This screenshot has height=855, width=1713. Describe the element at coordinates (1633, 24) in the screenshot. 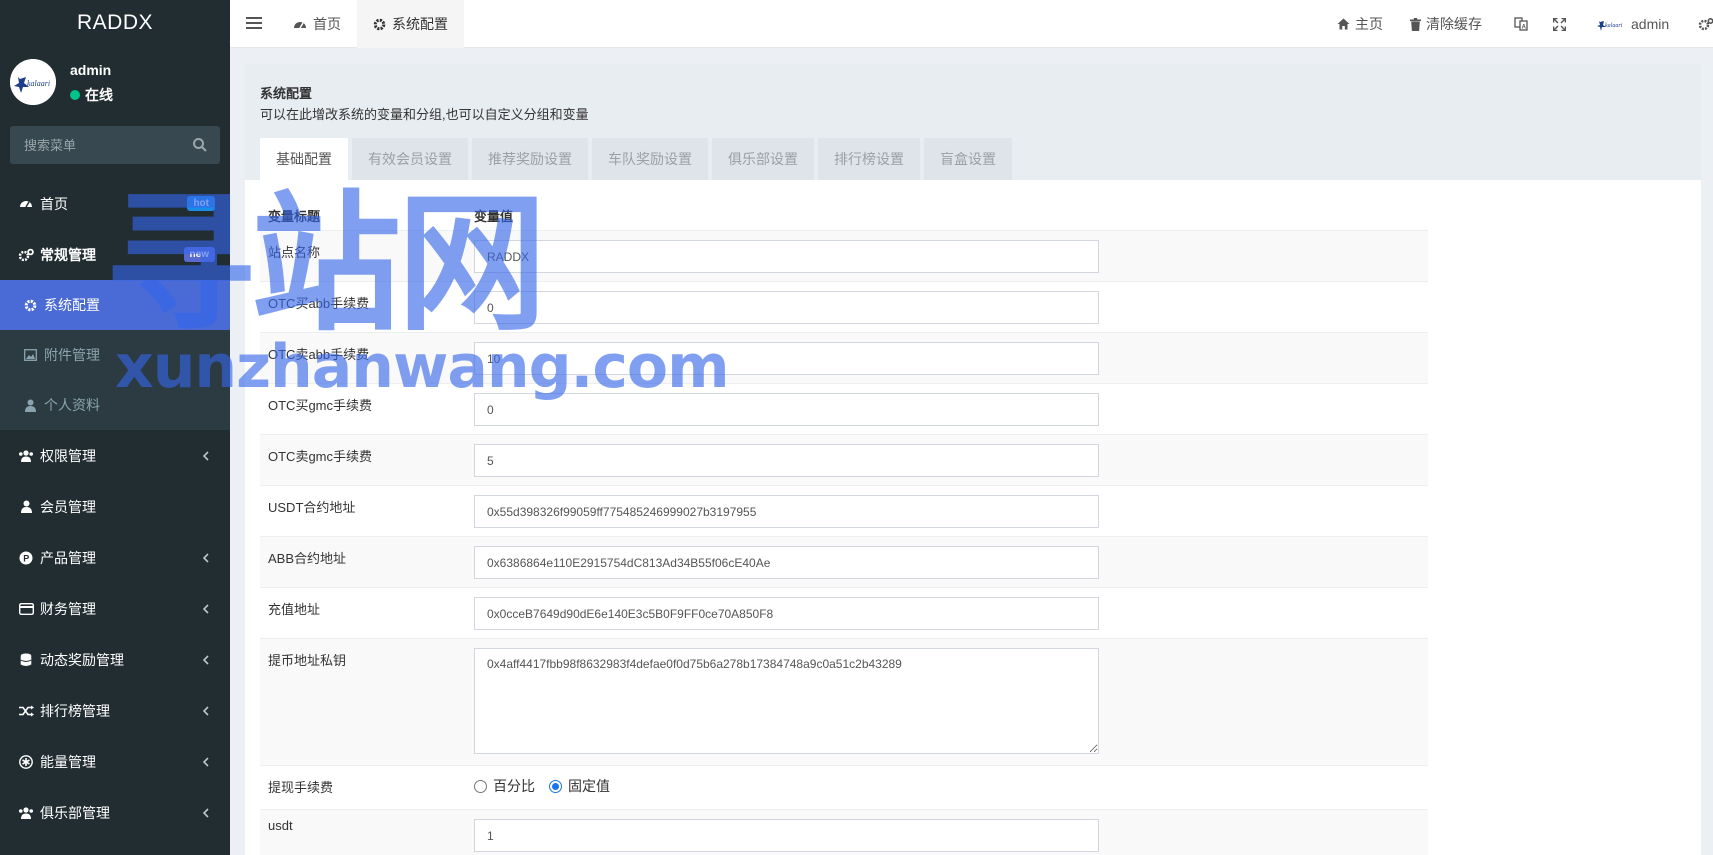

I see `user-menu: kalaari admin` at that location.